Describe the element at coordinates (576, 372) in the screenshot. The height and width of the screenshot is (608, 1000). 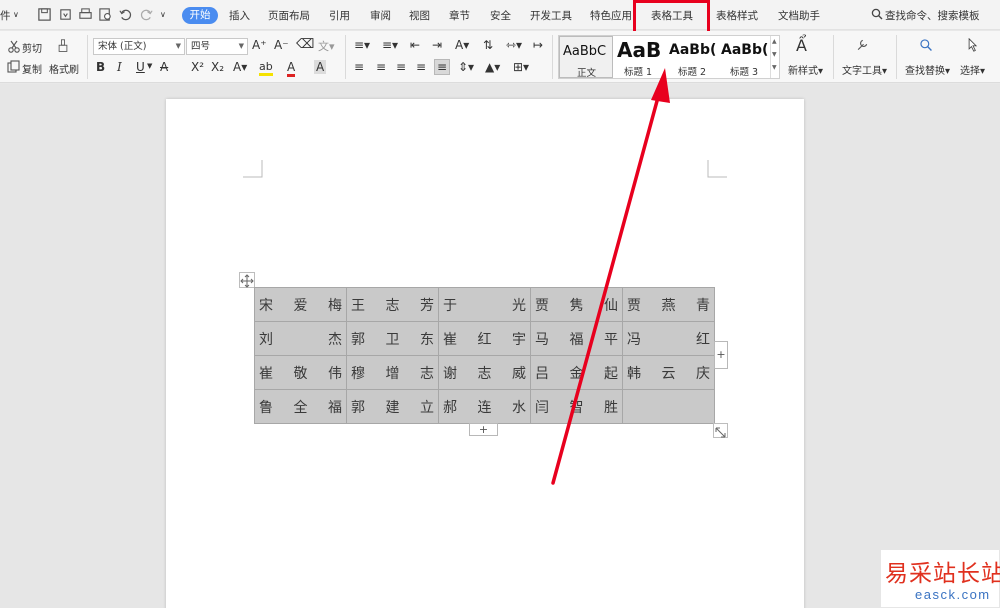
I see `table-cell: 吕金起` at that location.